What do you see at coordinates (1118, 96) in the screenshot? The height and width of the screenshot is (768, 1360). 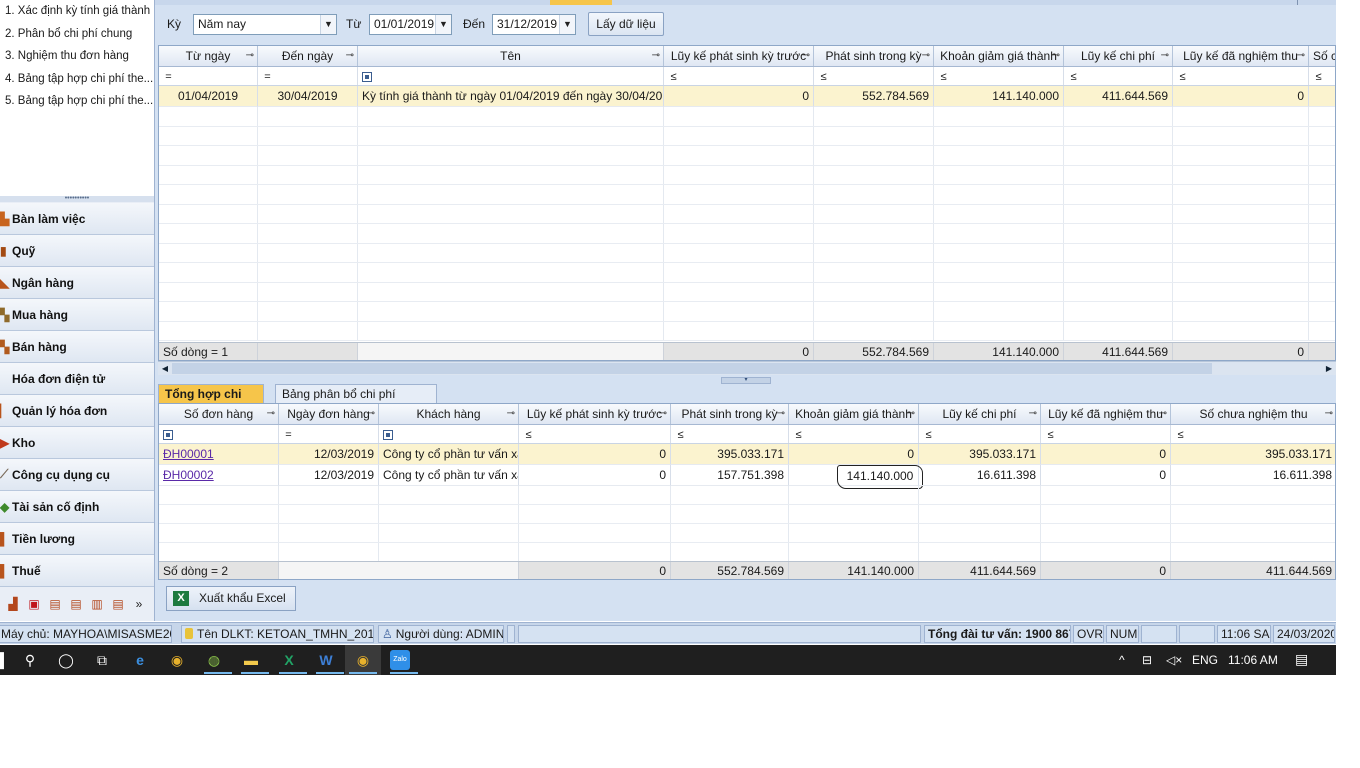 I see `cell-accum-cost: 411.644.569` at bounding box center [1118, 96].